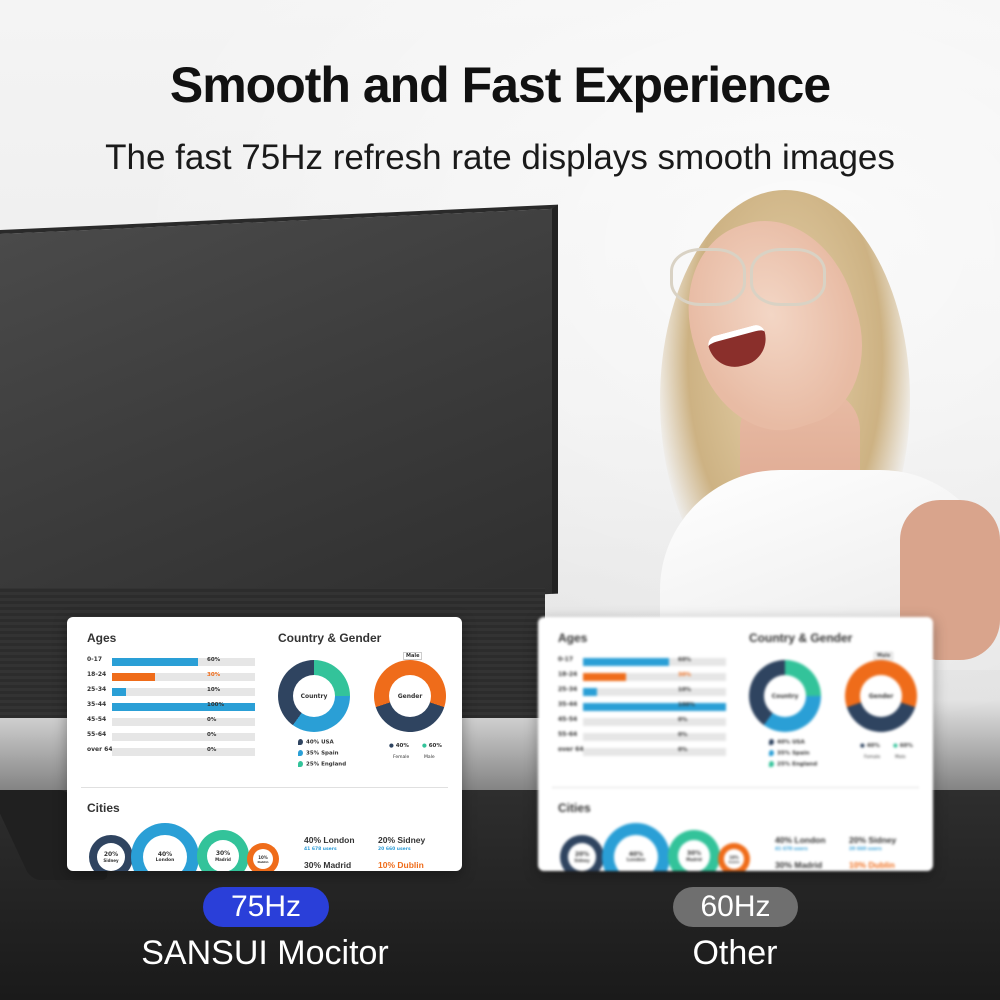 This screenshot has width=1000, height=1000. Describe the element at coordinates (111, 853) in the screenshot. I see `city-bubble-sidney: 20% Sidney` at that location.